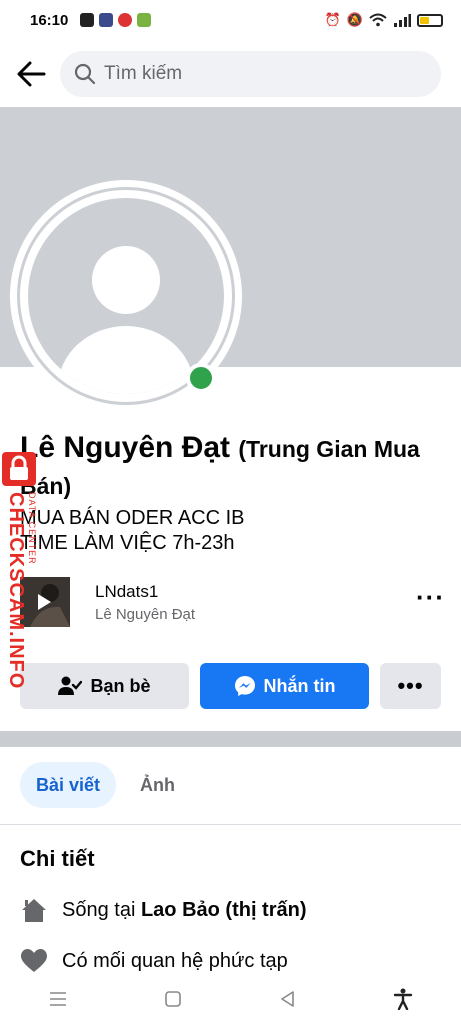  I want to click on home-icon, so click(34, 910).